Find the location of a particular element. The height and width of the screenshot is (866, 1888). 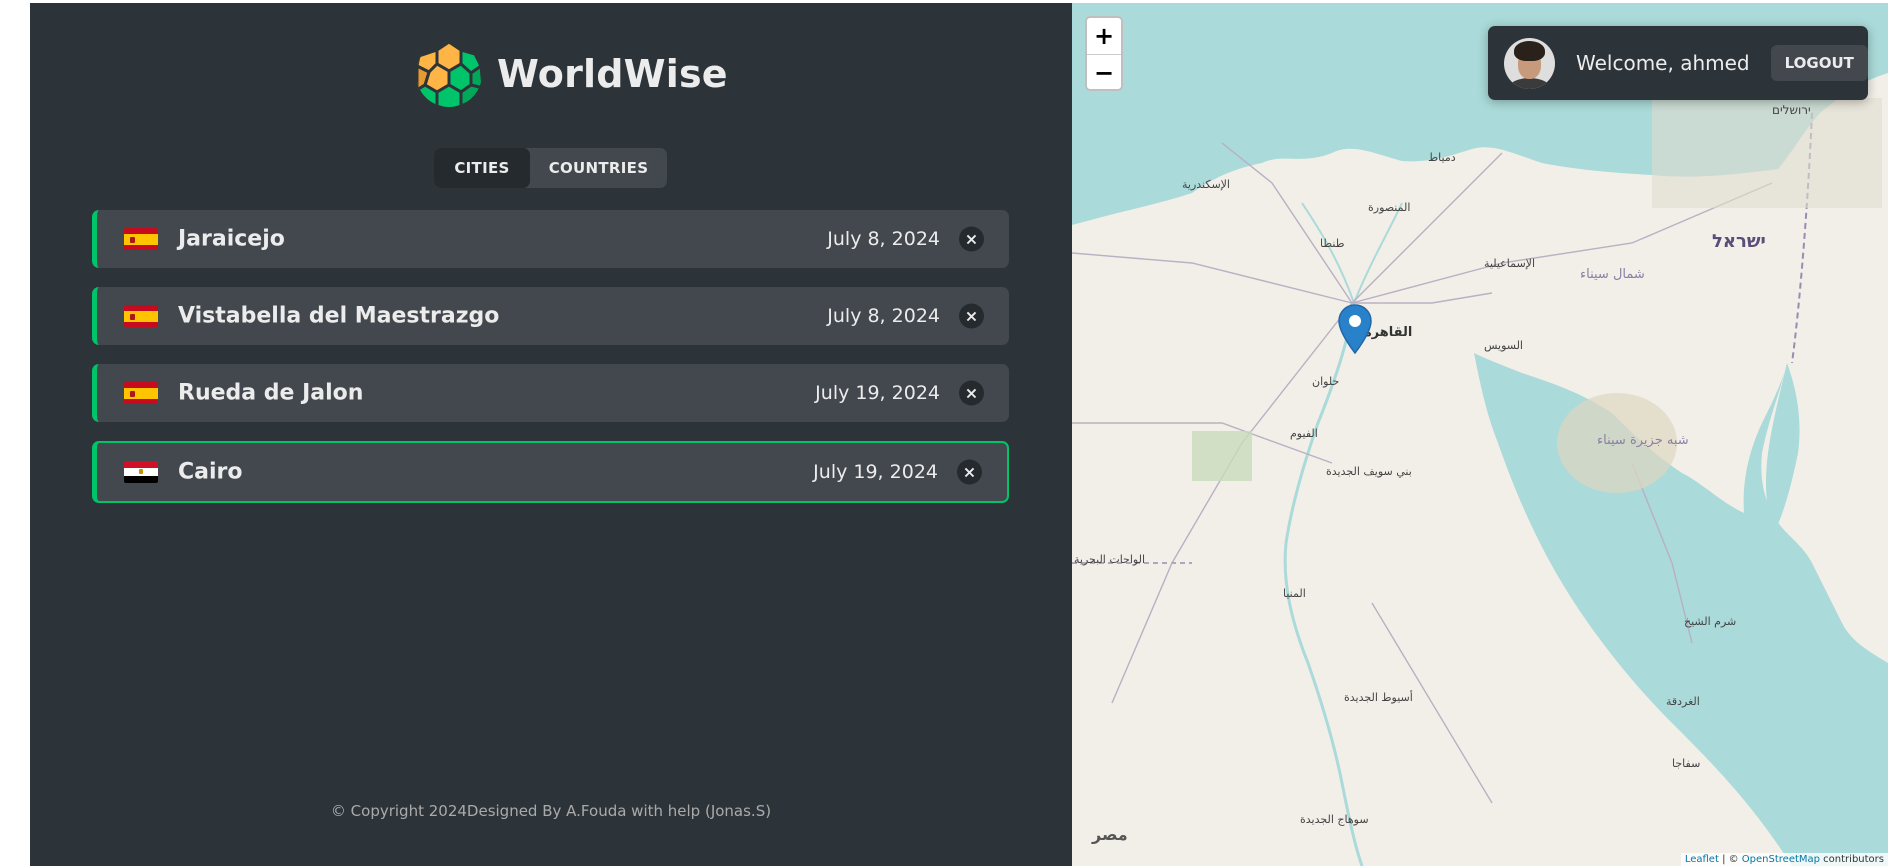

user-panel: Welcome, ahmed Logout is located at coordinates (1678, 63).